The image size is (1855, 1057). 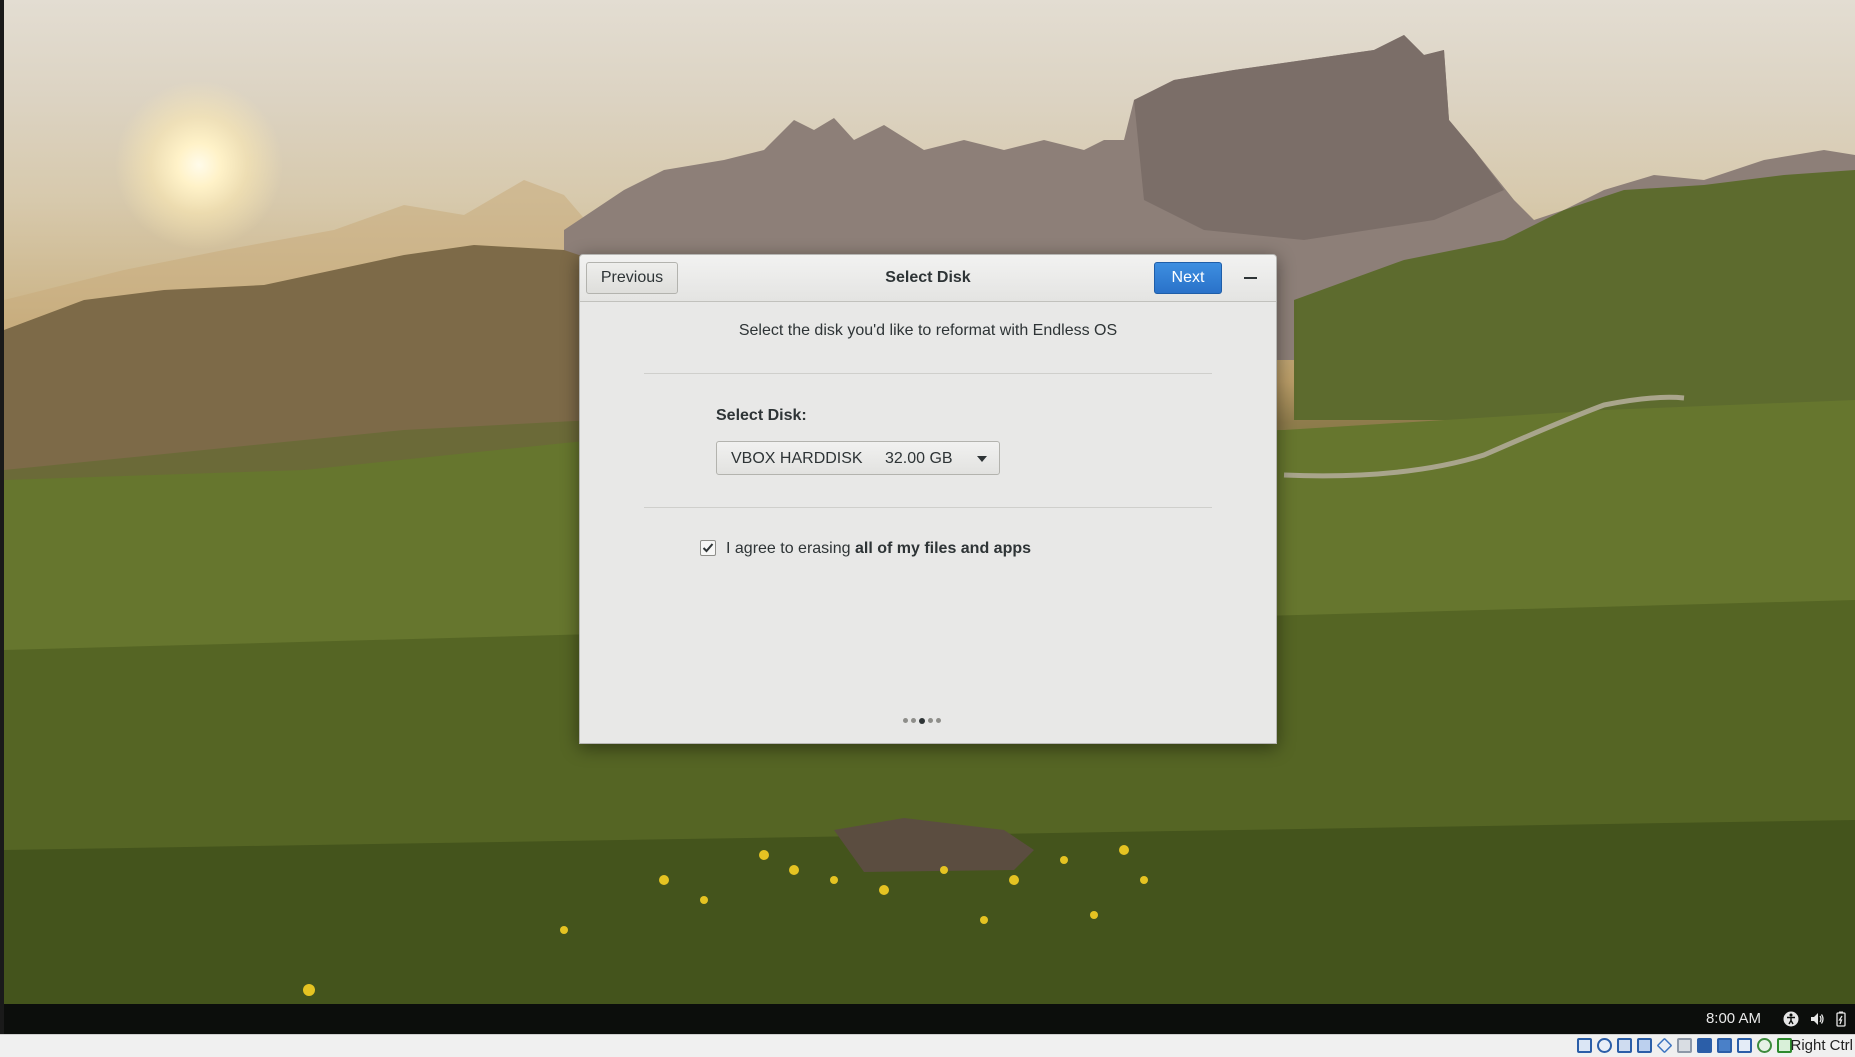 I want to click on minimize-icon, so click(x=1250, y=278).